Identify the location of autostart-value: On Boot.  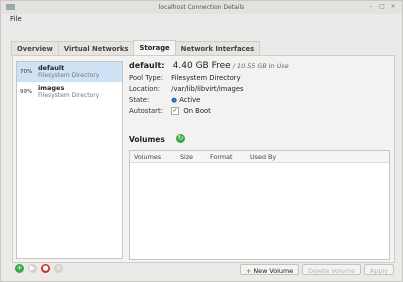
(197, 111).